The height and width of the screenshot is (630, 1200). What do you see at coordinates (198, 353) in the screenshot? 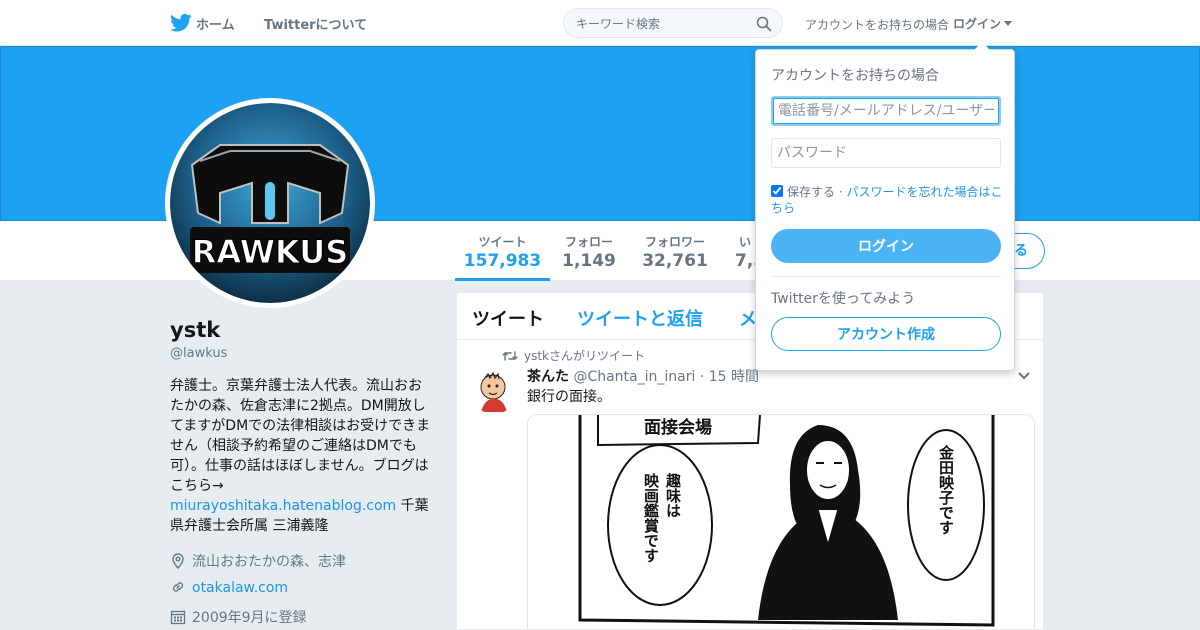
I see `profile-handle: @lawkus` at bounding box center [198, 353].